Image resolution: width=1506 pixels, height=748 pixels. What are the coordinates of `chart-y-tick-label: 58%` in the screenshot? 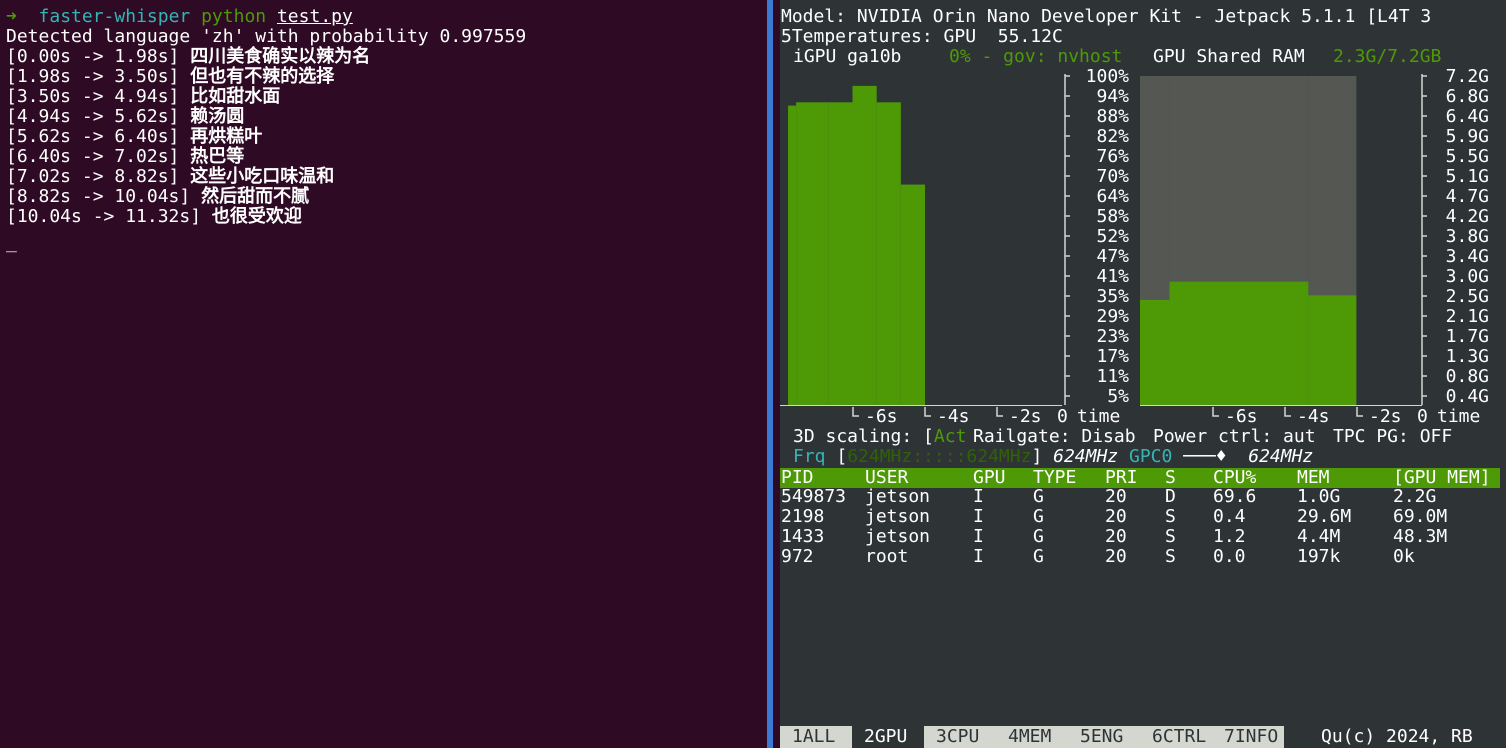 It's located at (1112, 216).